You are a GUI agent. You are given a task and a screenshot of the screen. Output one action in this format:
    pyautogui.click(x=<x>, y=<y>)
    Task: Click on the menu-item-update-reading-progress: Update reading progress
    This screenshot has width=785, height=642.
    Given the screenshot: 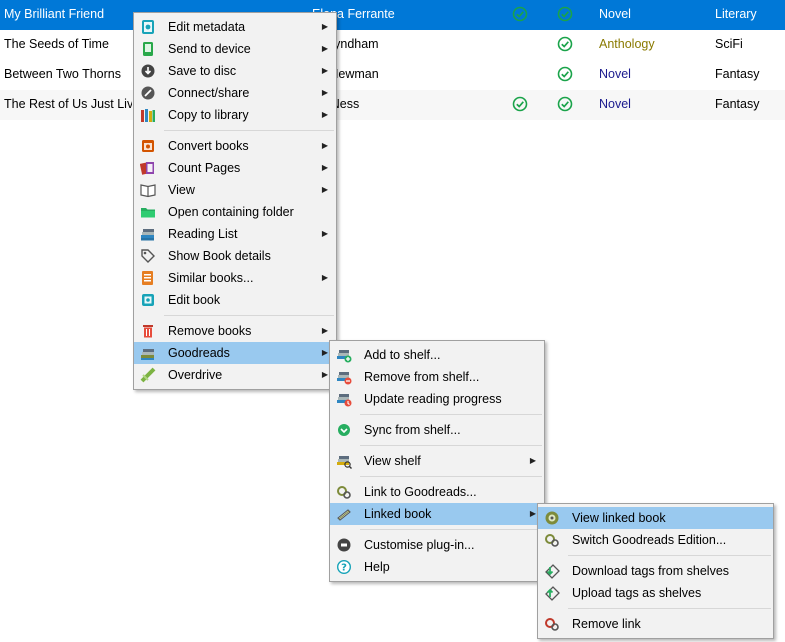 What is the action you would take?
    pyautogui.click(x=437, y=399)
    